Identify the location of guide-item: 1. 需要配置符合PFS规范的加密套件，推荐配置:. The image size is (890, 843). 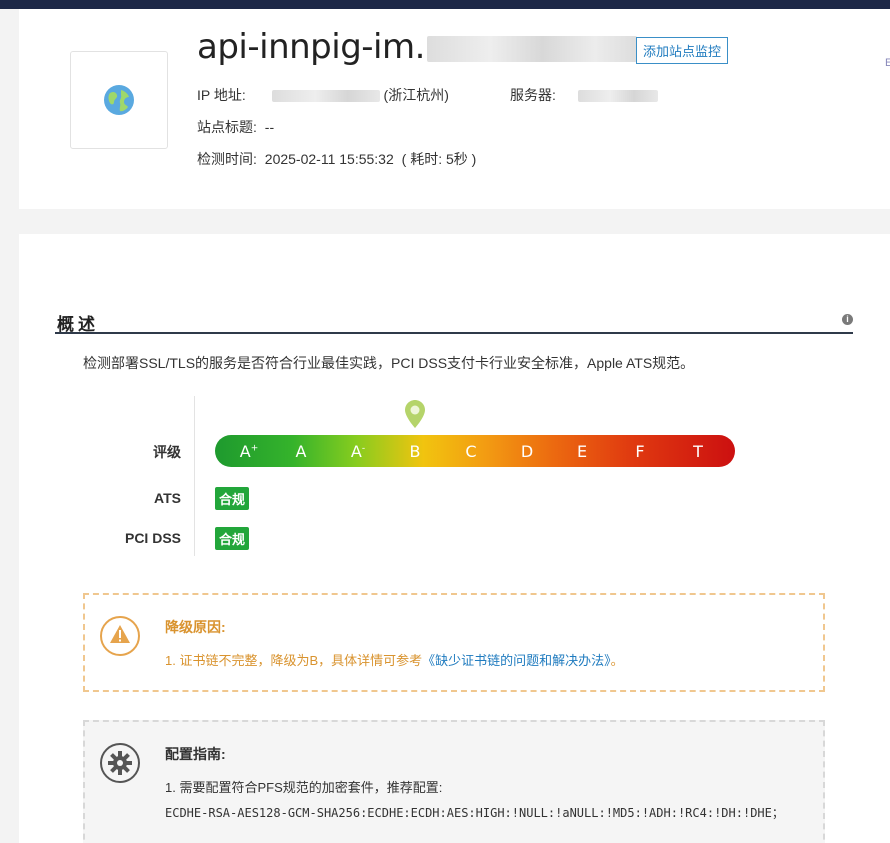
(304, 787).